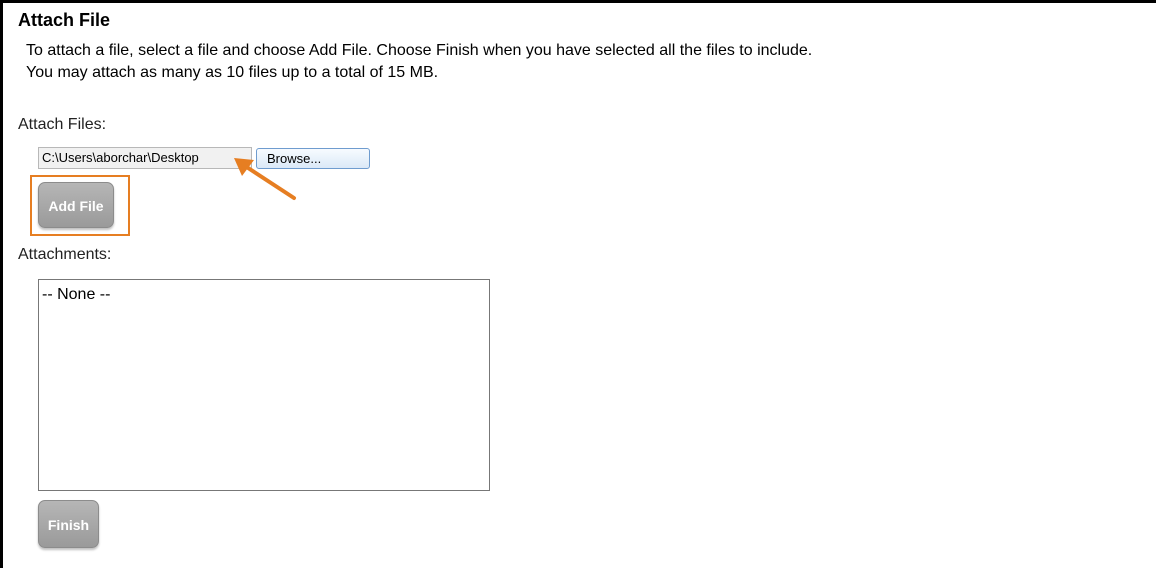  I want to click on arrow-icon, so click(265, 179).